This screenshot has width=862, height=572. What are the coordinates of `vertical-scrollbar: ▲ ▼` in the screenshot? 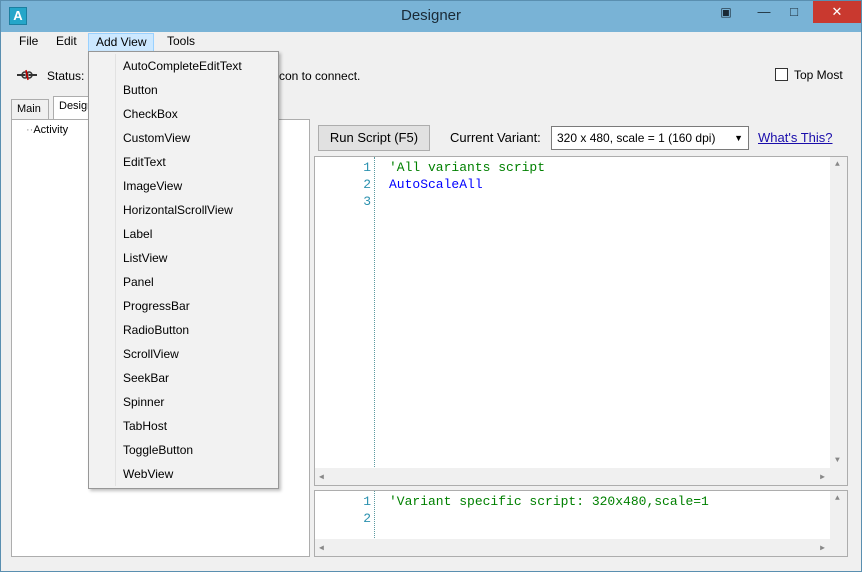 It's located at (838, 312).